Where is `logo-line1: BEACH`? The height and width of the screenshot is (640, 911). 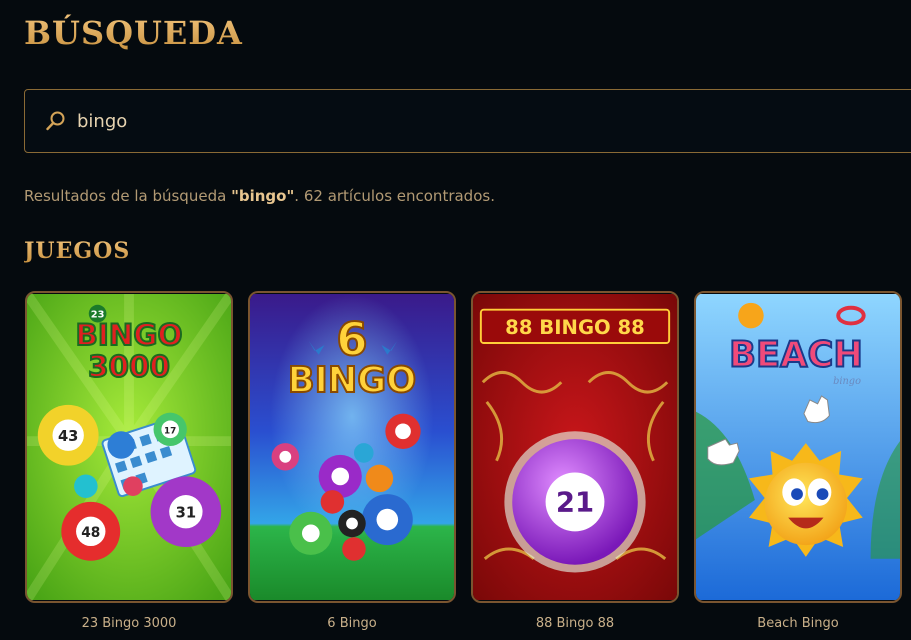
logo-line1: BEACH is located at coordinates (796, 355).